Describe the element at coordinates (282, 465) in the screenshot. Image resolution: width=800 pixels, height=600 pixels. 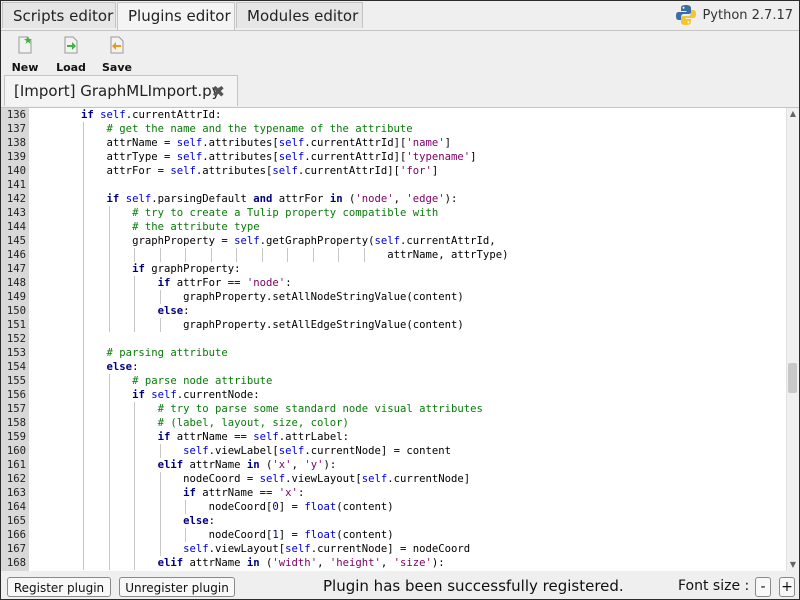
I see `code-token: 'x'` at that location.